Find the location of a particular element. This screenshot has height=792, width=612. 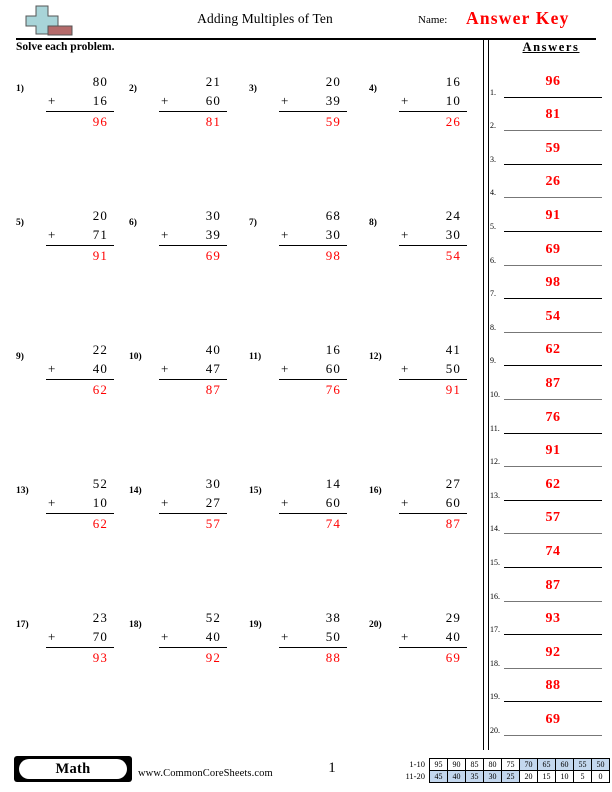

answer-index: 5. is located at coordinates (493, 226).